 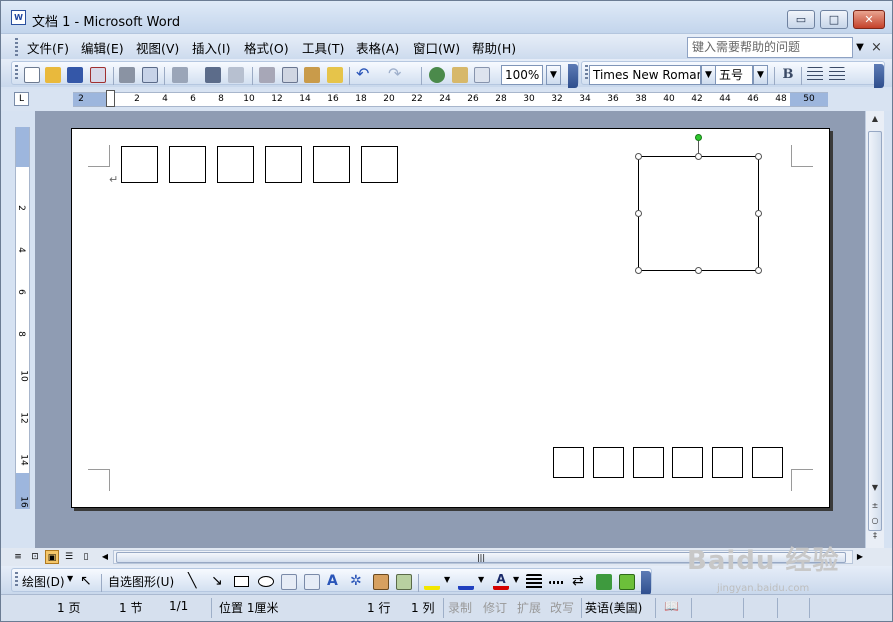 I want to click on arrow-icon: ↘, so click(x=219, y=582).